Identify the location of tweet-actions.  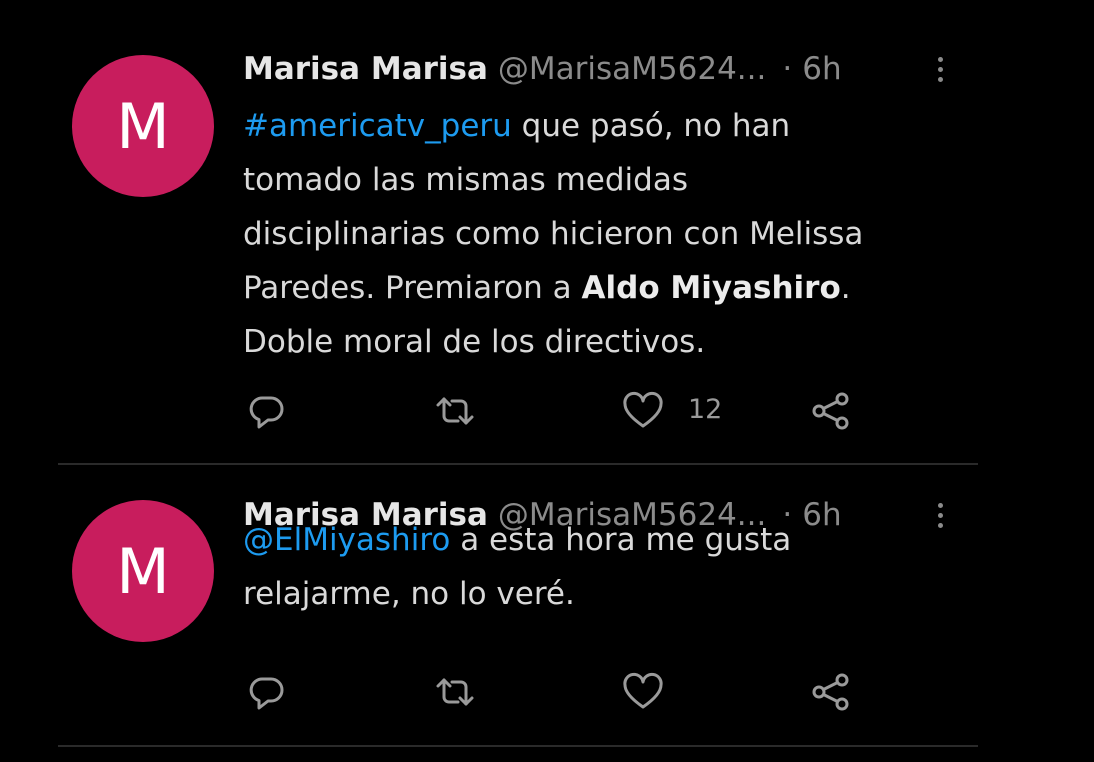
(547, 690).